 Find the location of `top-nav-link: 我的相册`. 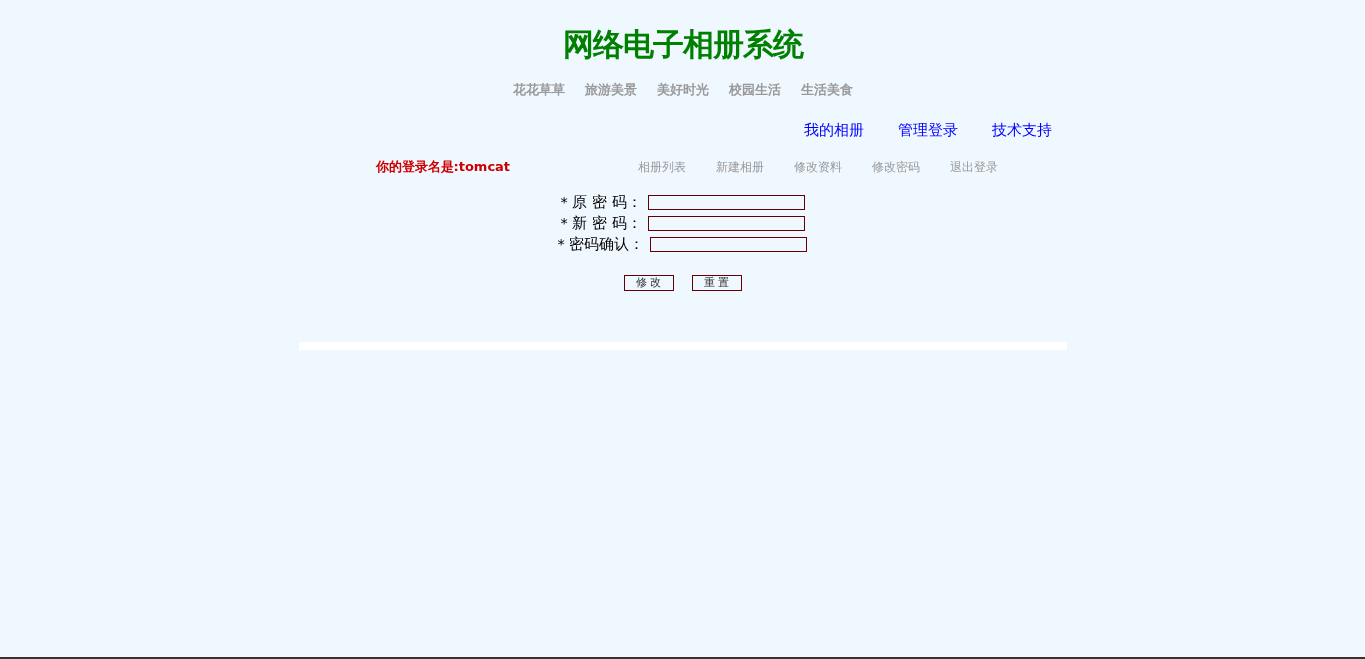

top-nav-link: 我的相册 is located at coordinates (833, 130).